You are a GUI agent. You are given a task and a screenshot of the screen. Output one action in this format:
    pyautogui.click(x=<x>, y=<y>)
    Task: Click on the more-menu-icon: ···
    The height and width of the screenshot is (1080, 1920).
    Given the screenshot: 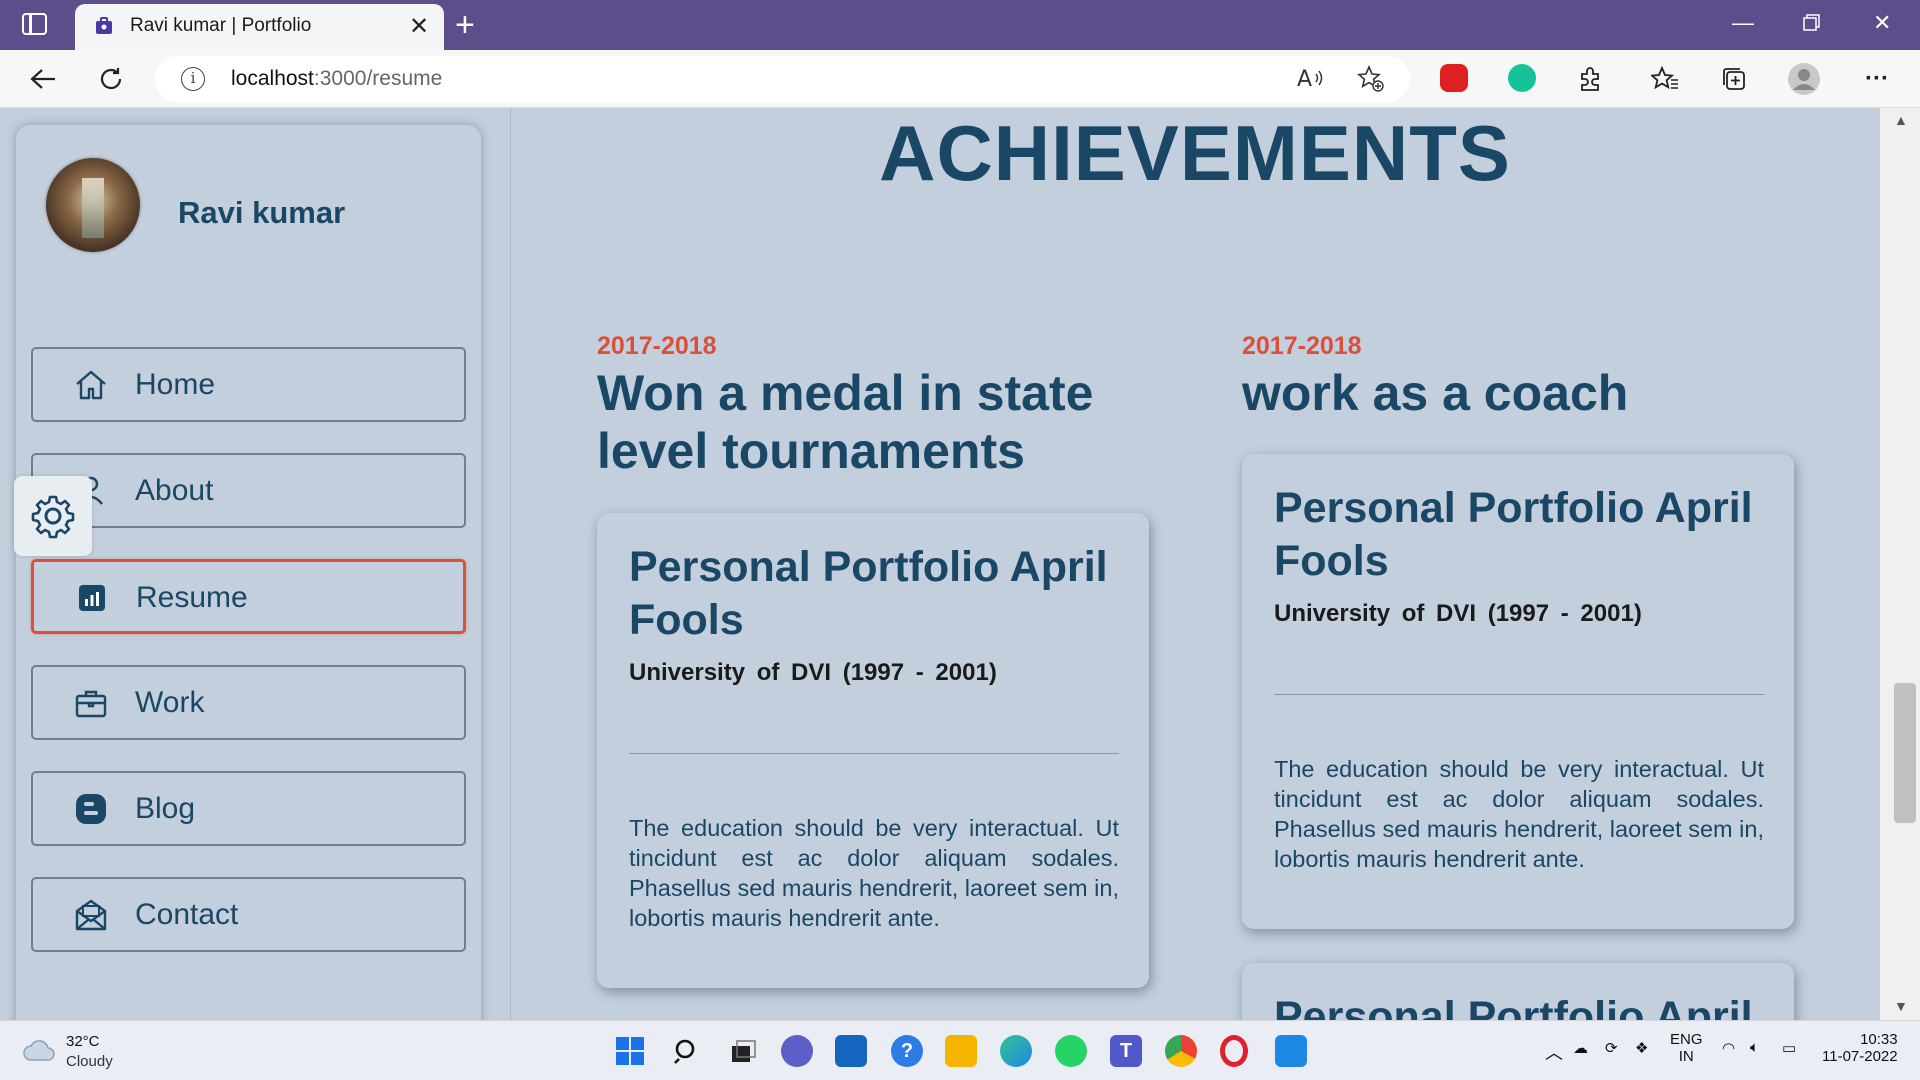 What is the action you would take?
    pyautogui.click(x=1877, y=79)
    